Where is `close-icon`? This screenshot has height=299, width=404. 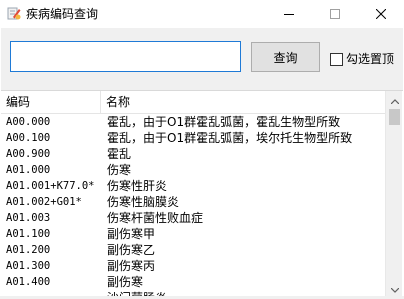 close-icon is located at coordinates (381, 14).